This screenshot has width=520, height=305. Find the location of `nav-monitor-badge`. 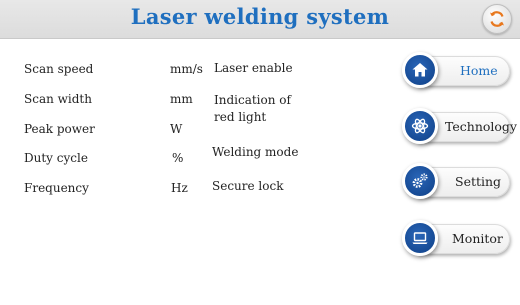

nav-monitor-badge is located at coordinates (420, 238).